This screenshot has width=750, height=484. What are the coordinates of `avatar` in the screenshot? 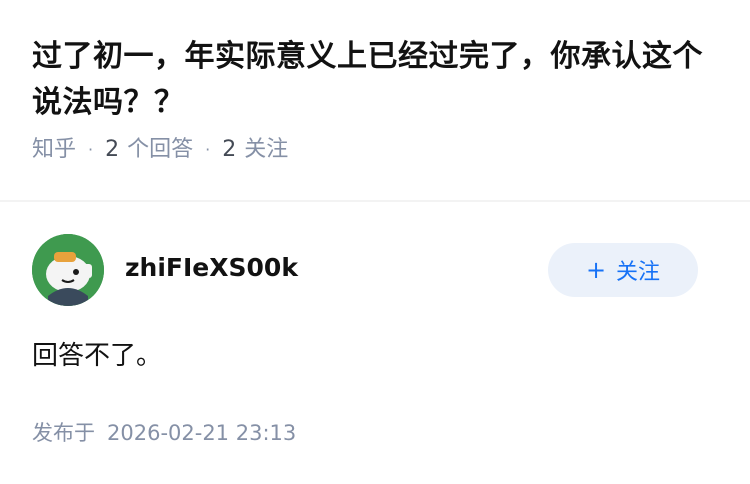 It's located at (68, 270).